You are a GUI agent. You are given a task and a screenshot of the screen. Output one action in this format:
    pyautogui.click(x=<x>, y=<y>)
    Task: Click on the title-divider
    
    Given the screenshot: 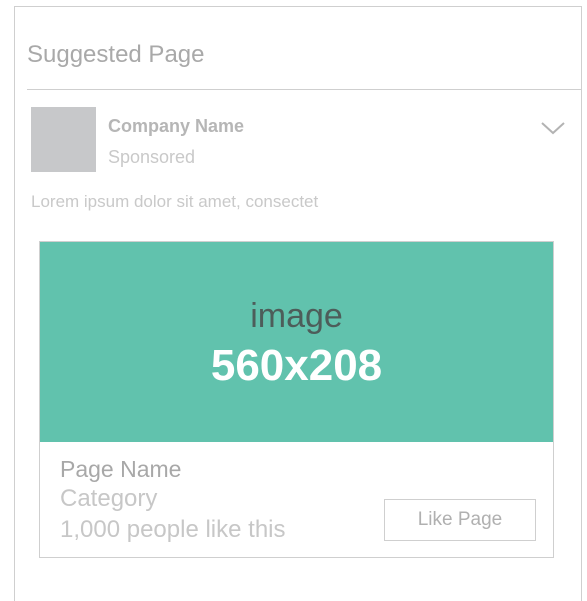 What is the action you would take?
    pyautogui.click(x=304, y=89)
    